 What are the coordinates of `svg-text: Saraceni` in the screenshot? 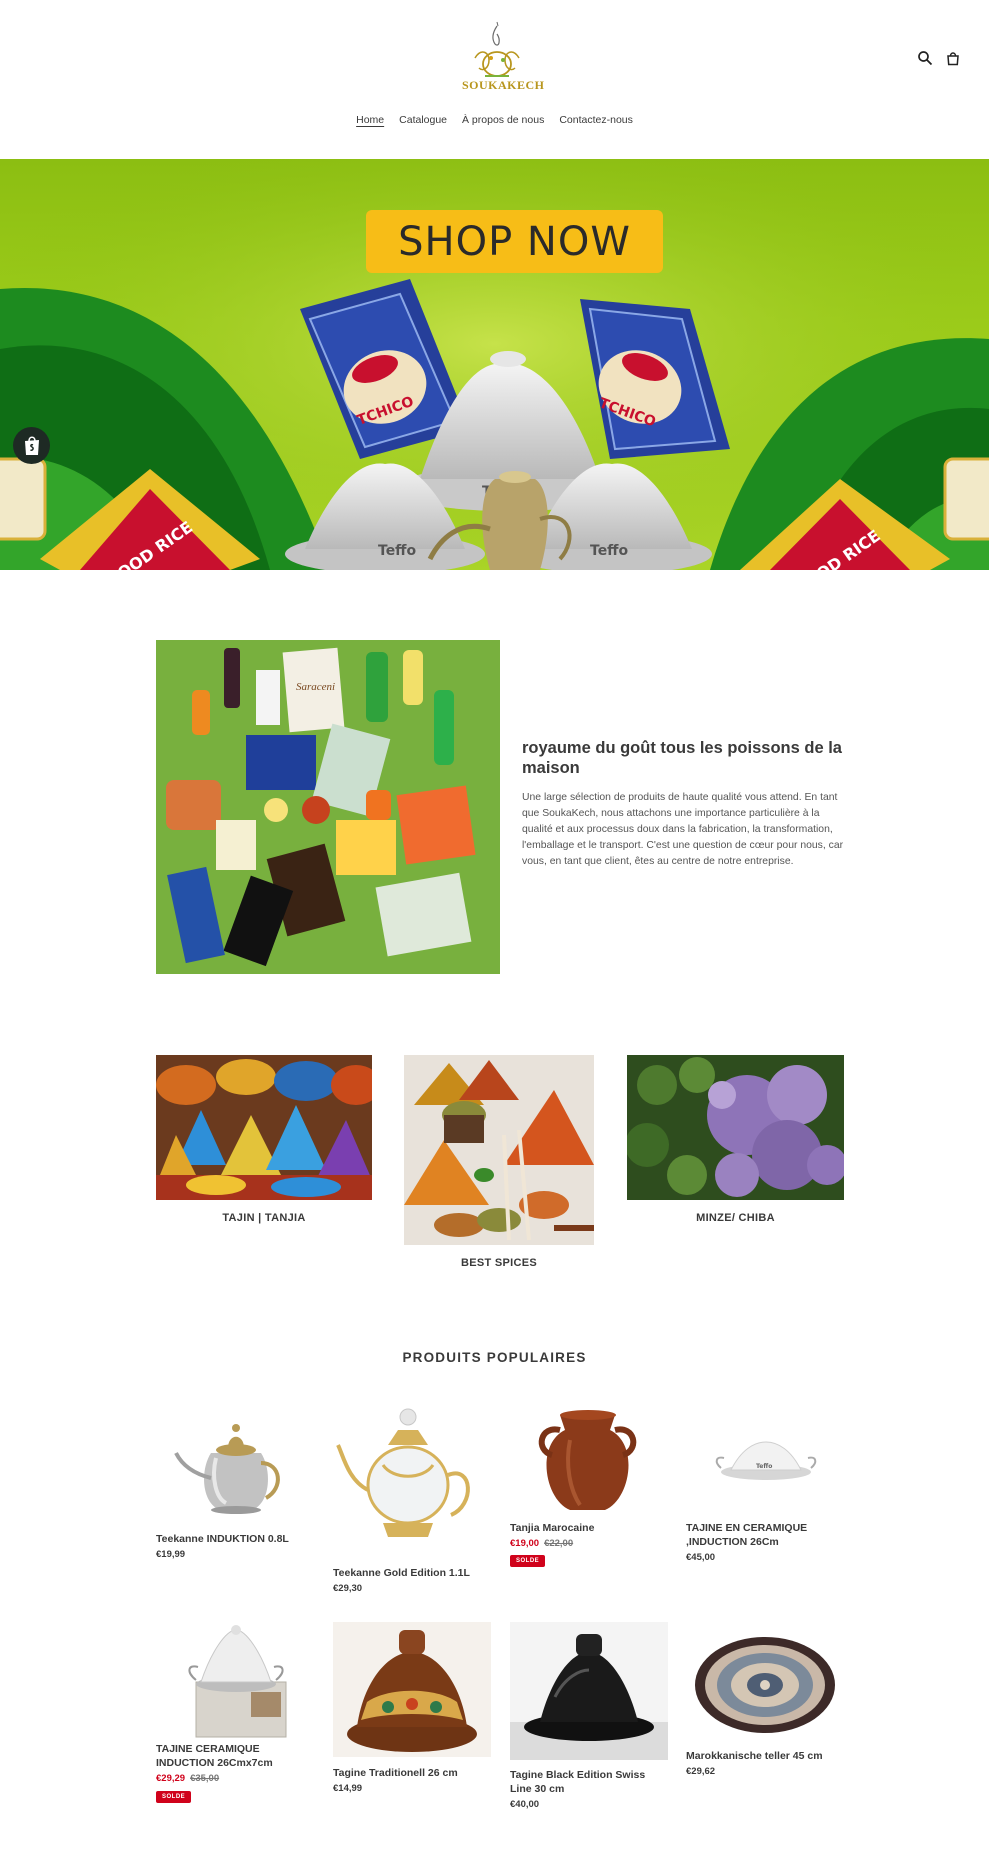 It's located at (315, 687).